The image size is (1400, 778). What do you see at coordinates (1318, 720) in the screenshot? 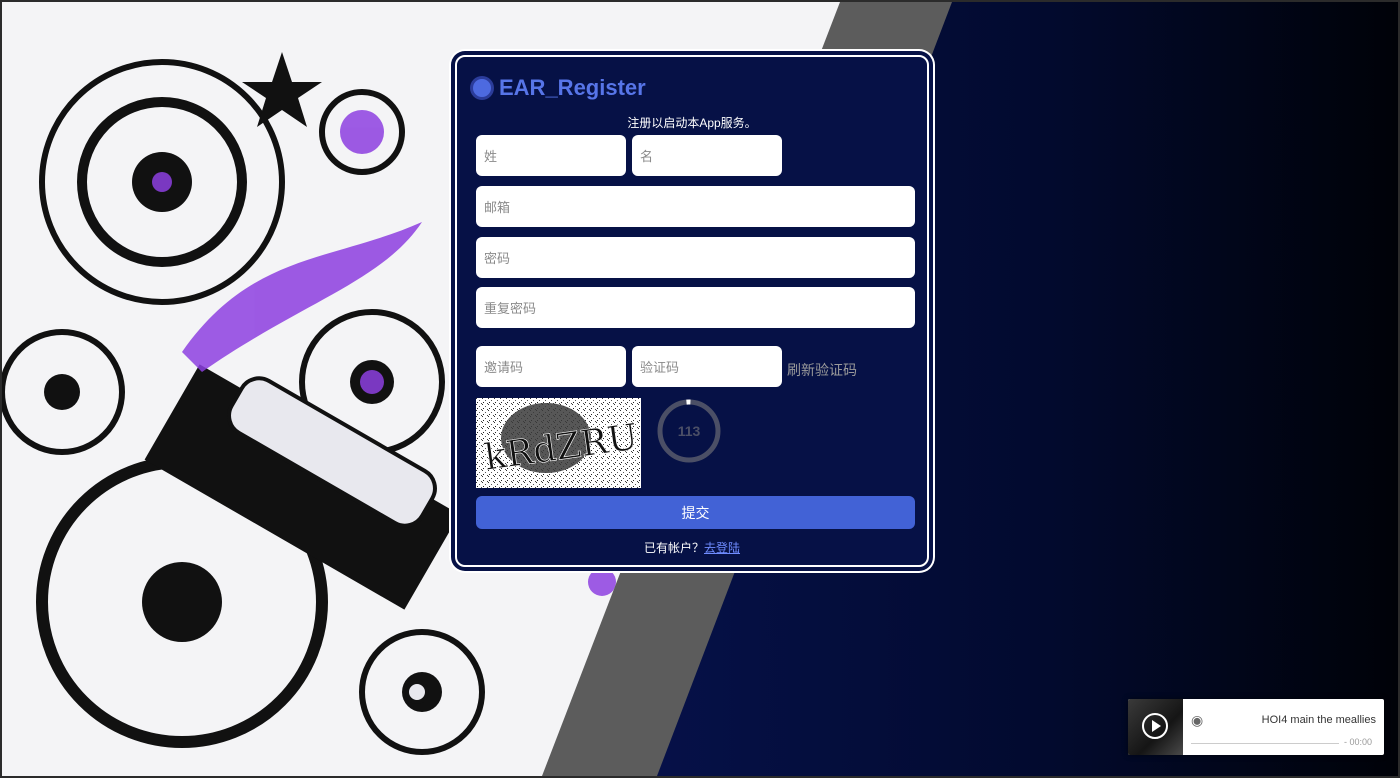
I see `track-title: HOI4 main the meallies` at bounding box center [1318, 720].